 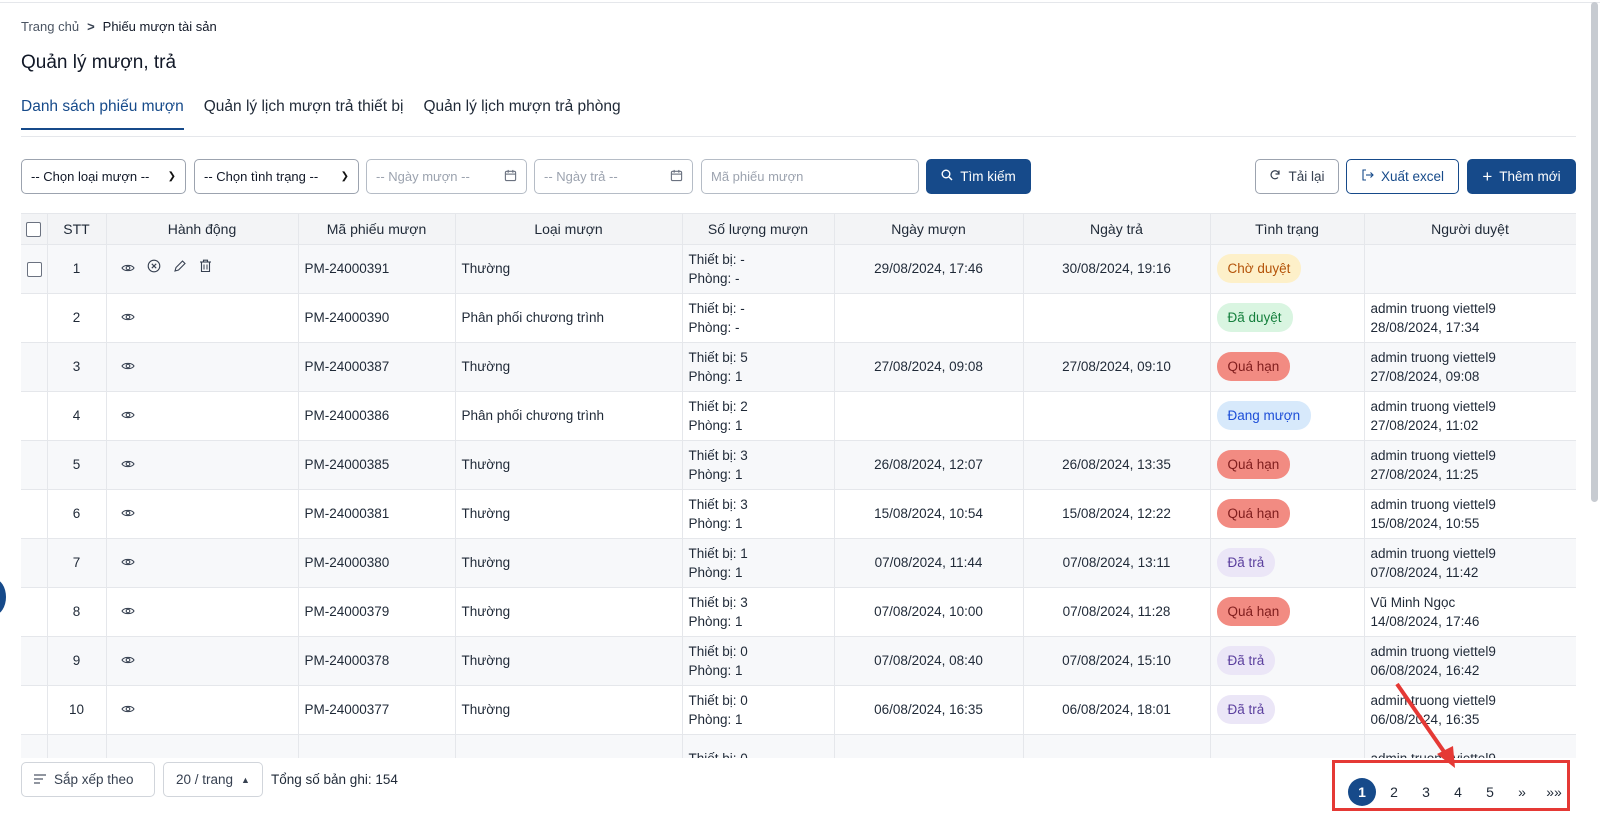 I want to click on tab-lich-muon-tra-thiet-bi: Quản lý lịch mượn trả thiết bị, so click(x=304, y=114).